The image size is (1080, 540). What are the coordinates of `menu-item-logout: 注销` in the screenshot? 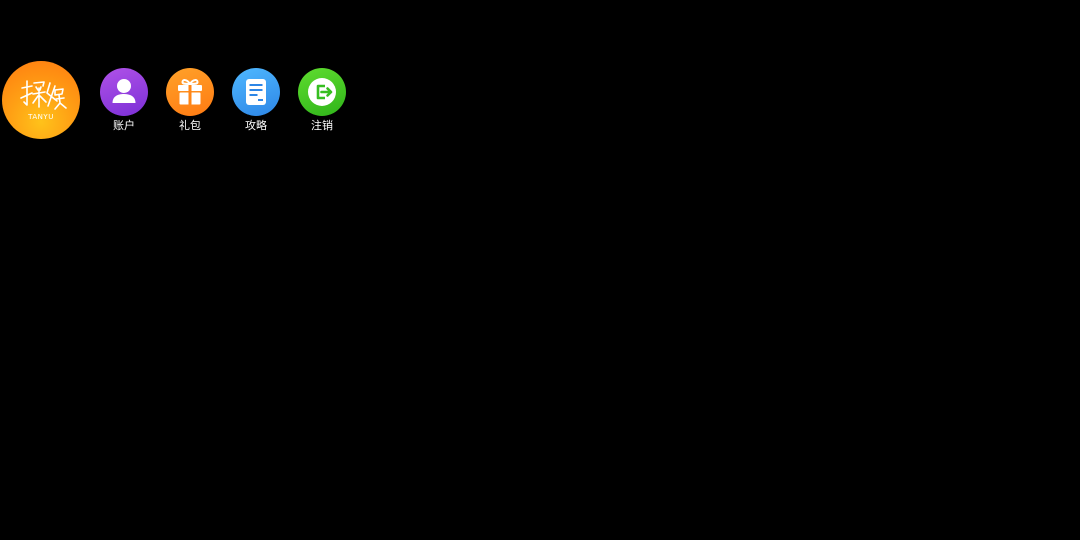 It's located at (322, 100).